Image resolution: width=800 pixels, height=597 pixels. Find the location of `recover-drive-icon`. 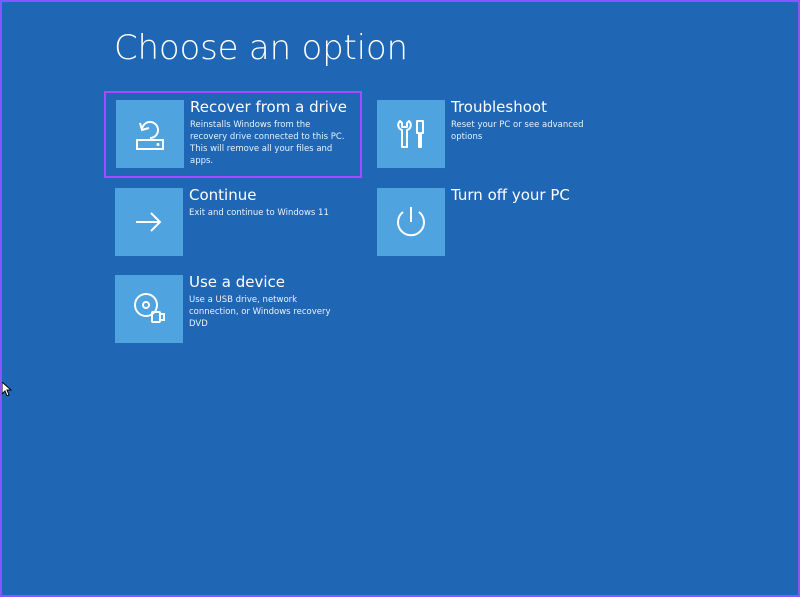

recover-drive-icon is located at coordinates (150, 135).